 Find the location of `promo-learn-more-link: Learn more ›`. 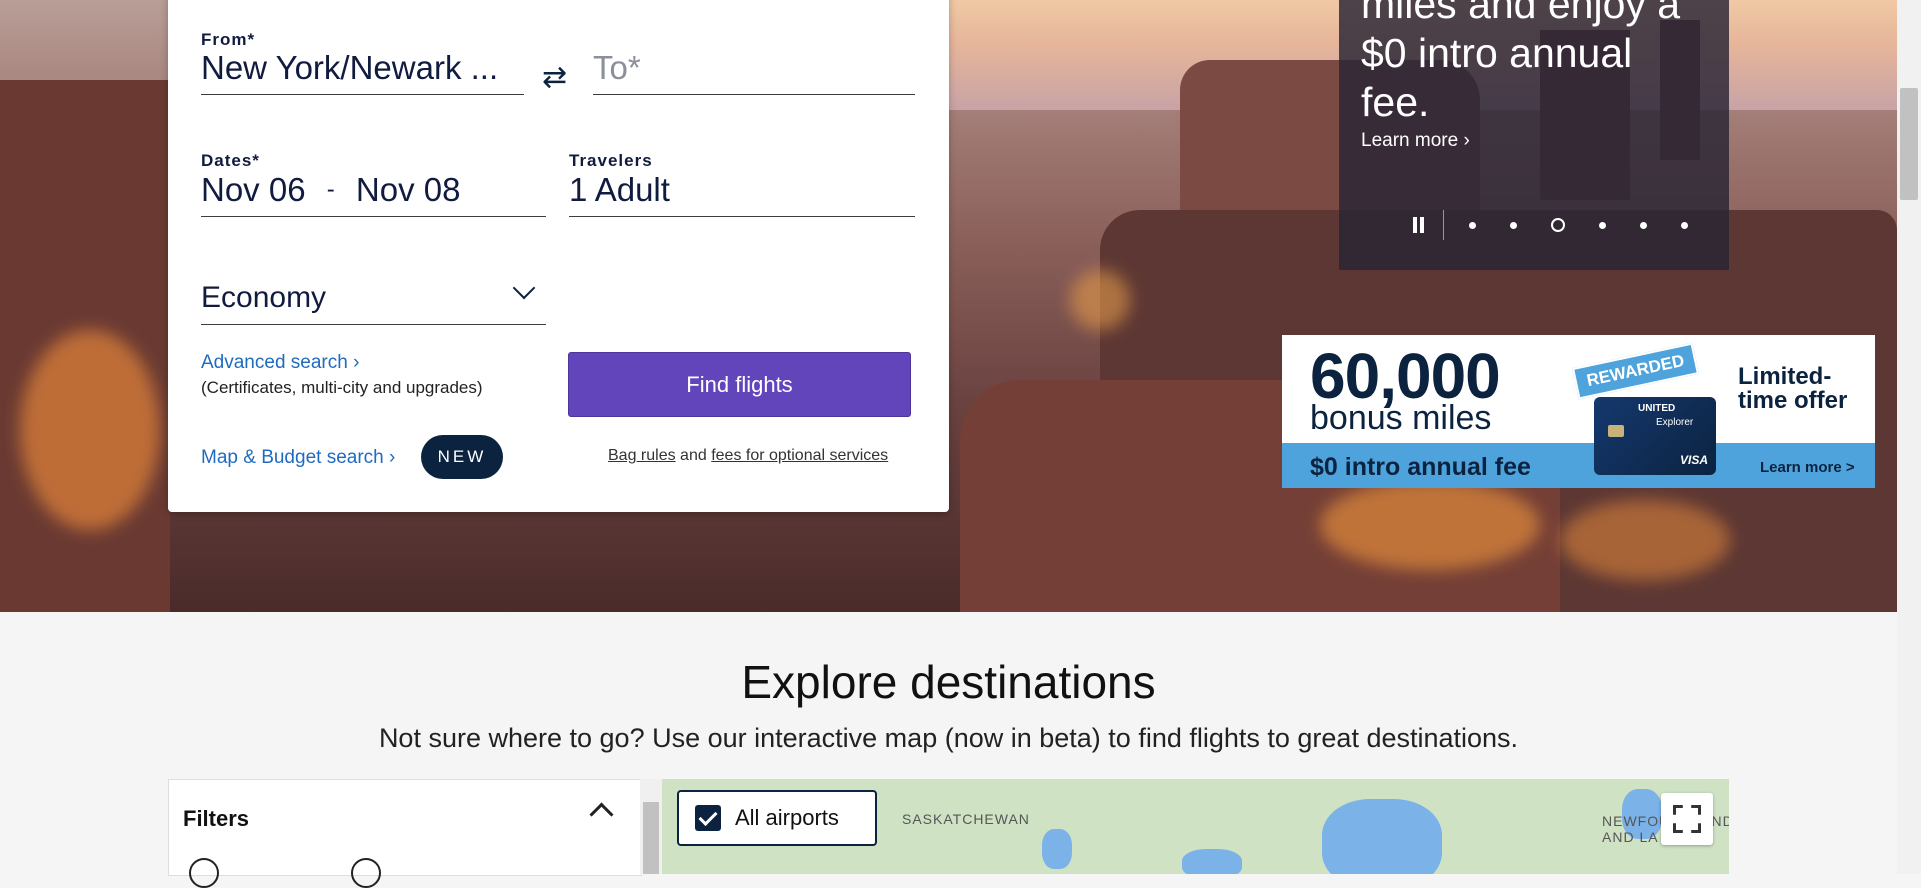

promo-learn-more-link: Learn more › is located at coordinates (1415, 141).